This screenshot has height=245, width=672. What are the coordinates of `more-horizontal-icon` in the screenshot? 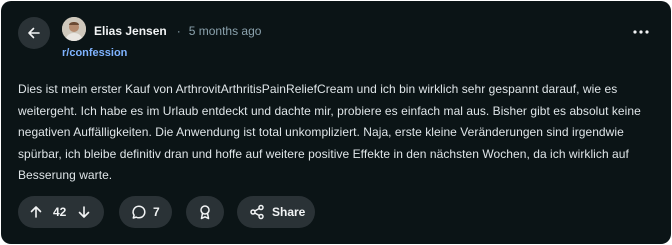 It's located at (641, 32).